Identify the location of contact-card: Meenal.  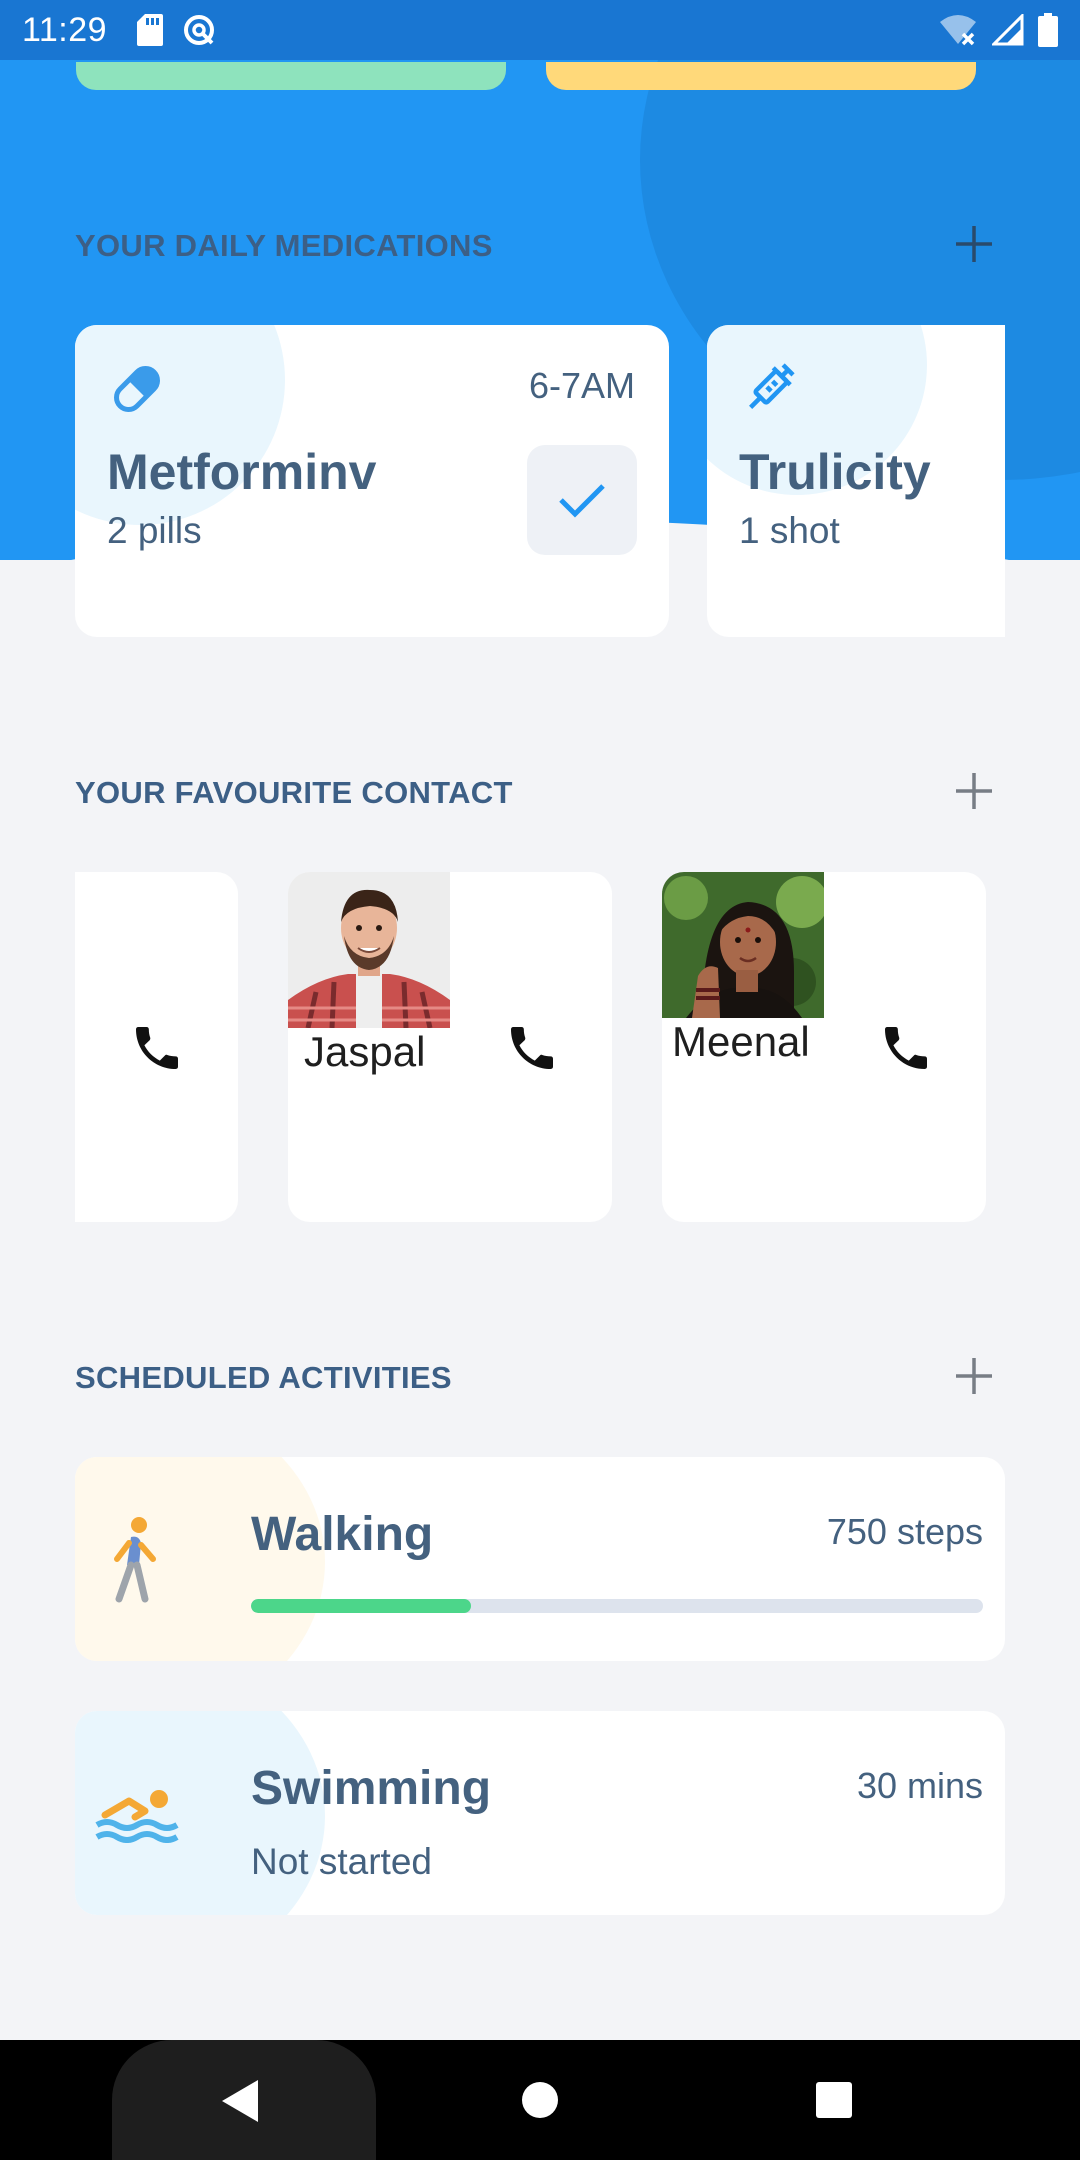
(824, 1047).